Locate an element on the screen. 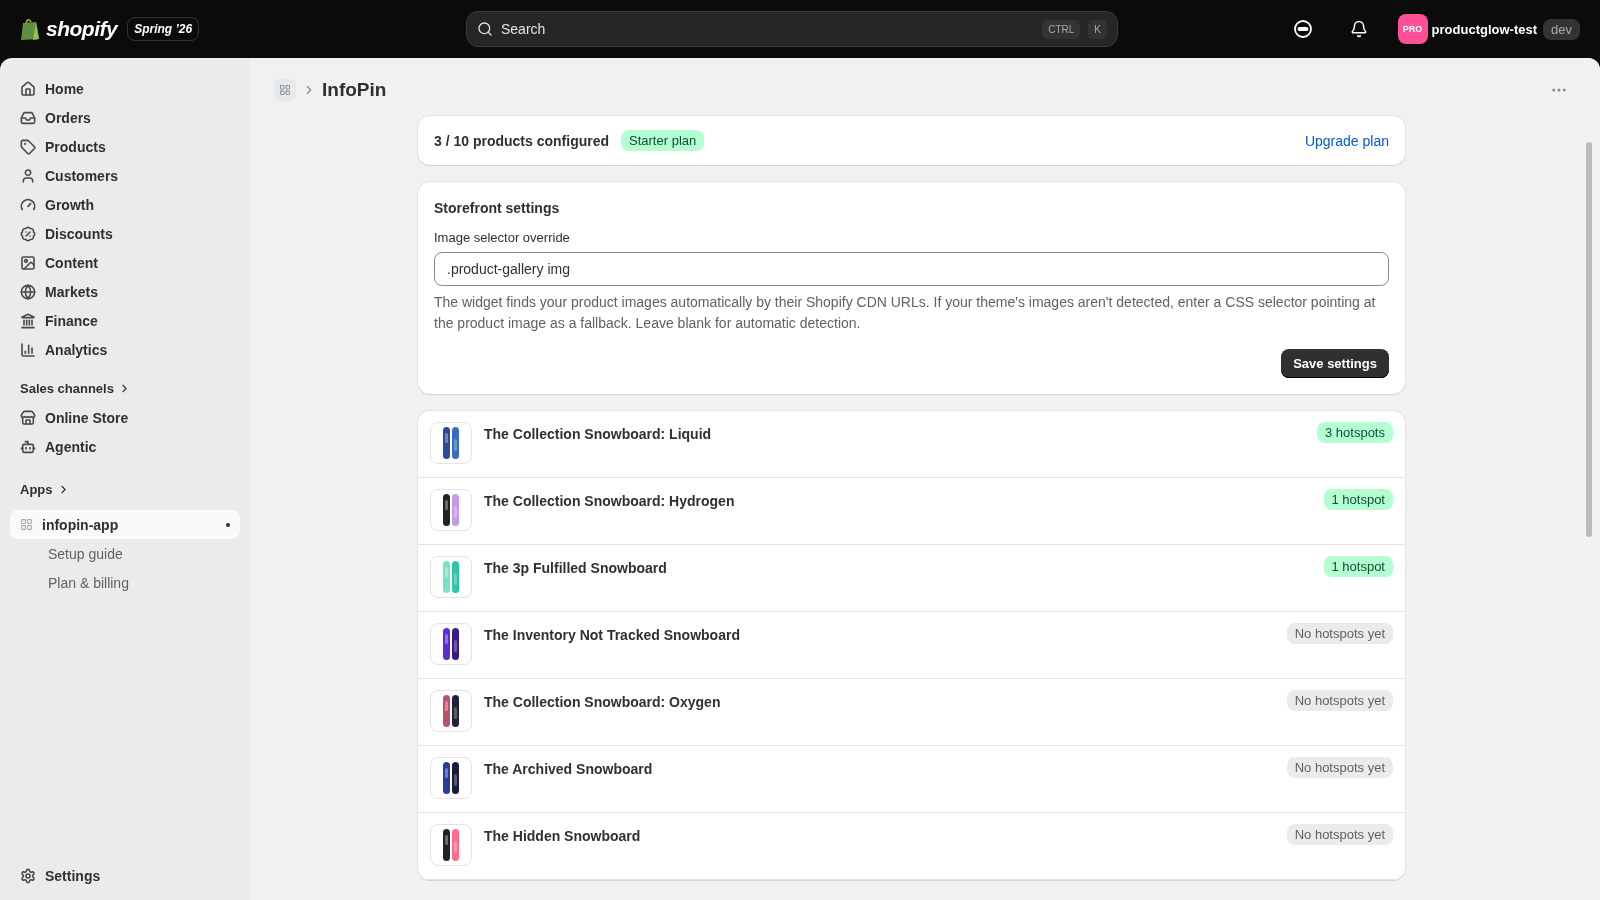 Image resolution: width=1600 pixels, height=900 pixels. selector-input-field: .product-gallery img is located at coordinates (911, 269).